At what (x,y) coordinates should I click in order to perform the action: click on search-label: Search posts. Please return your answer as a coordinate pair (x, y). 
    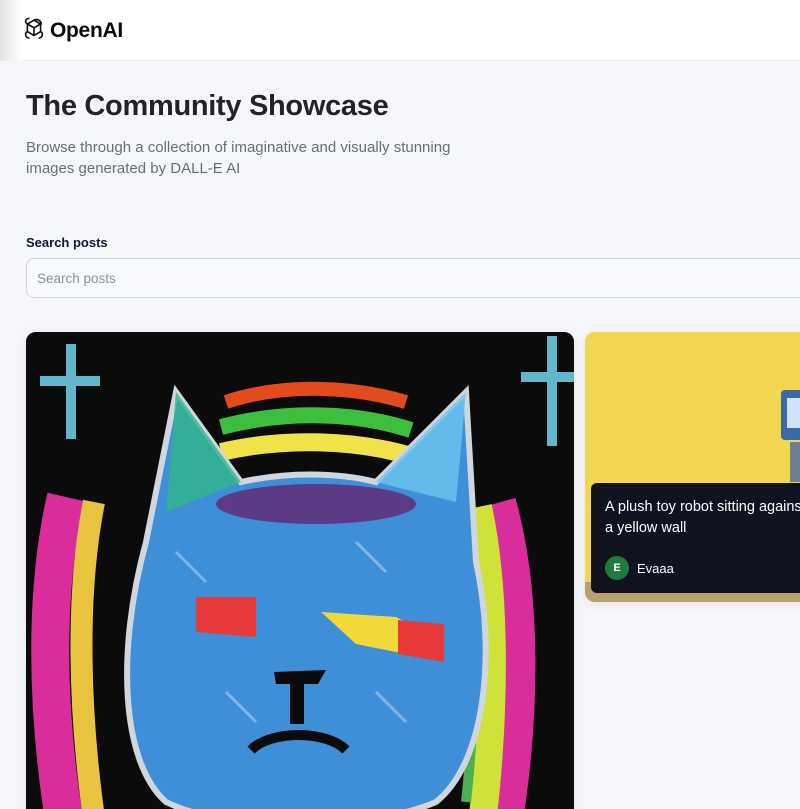
    Looking at the image, I should click on (67, 242).